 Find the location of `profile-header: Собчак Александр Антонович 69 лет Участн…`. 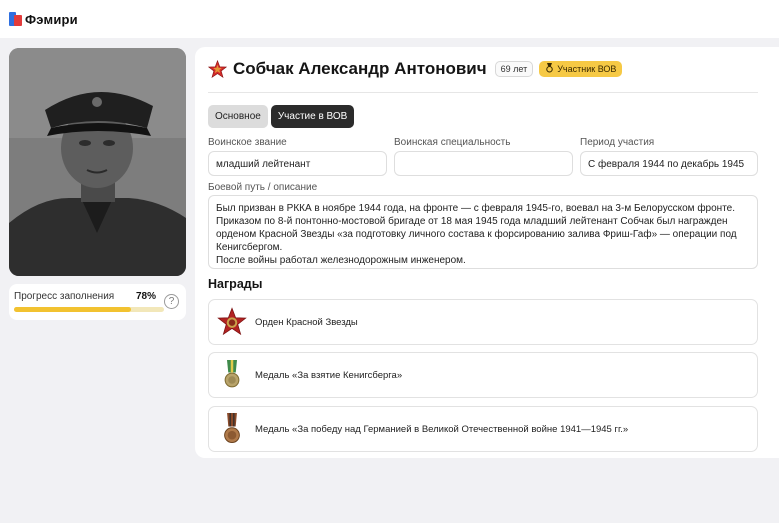

profile-header: Собчак Александр Антонович 69 лет Участн… is located at coordinates (415, 69).